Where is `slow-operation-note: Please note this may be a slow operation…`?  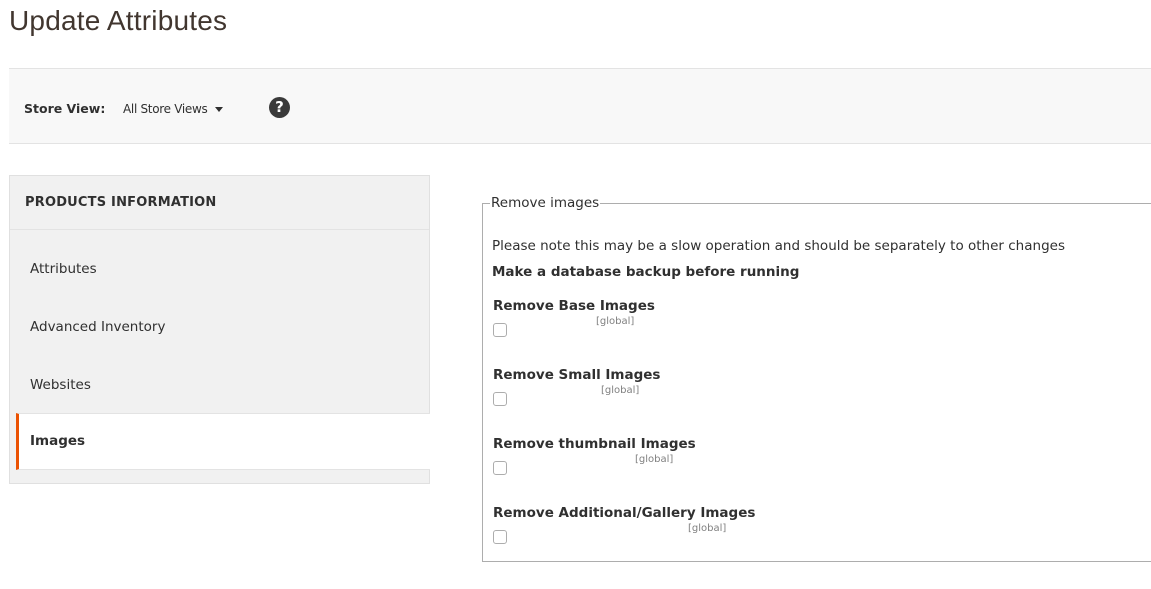 slow-operation-note: Please note this may be a slow operation… is located at coordinates (778, 246).